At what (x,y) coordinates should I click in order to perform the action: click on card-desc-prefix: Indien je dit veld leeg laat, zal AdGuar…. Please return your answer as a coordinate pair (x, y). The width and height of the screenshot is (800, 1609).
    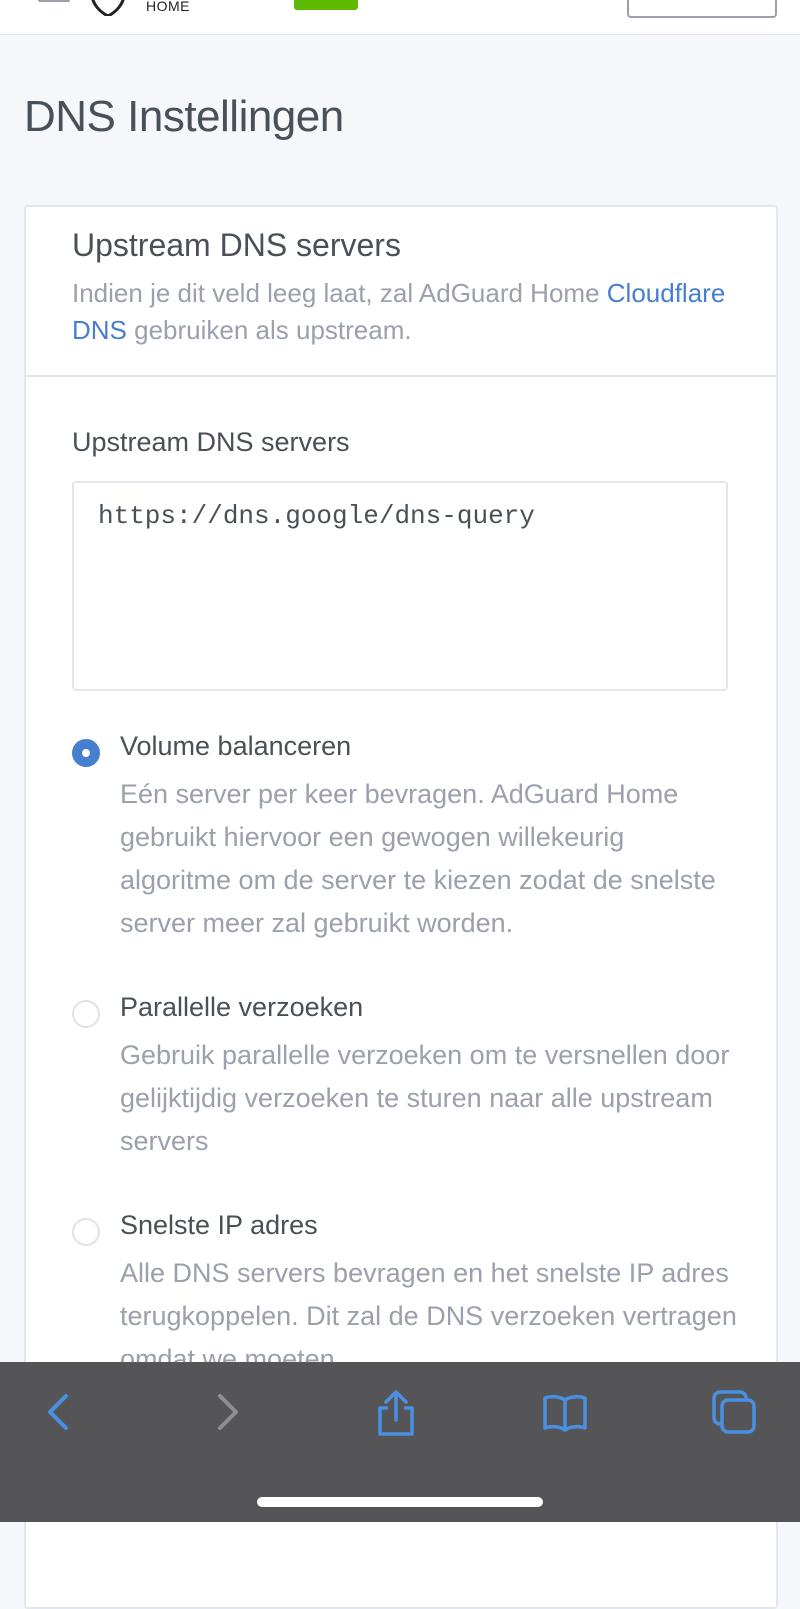
    Looking at the image, I should click on (339, 293).